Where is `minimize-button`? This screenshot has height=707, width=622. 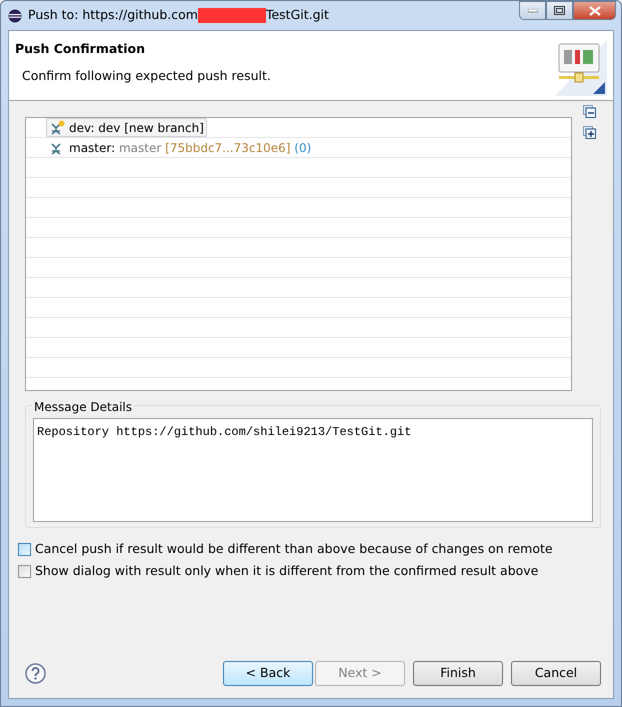
minimize-button is located at coordinates (532, 10).